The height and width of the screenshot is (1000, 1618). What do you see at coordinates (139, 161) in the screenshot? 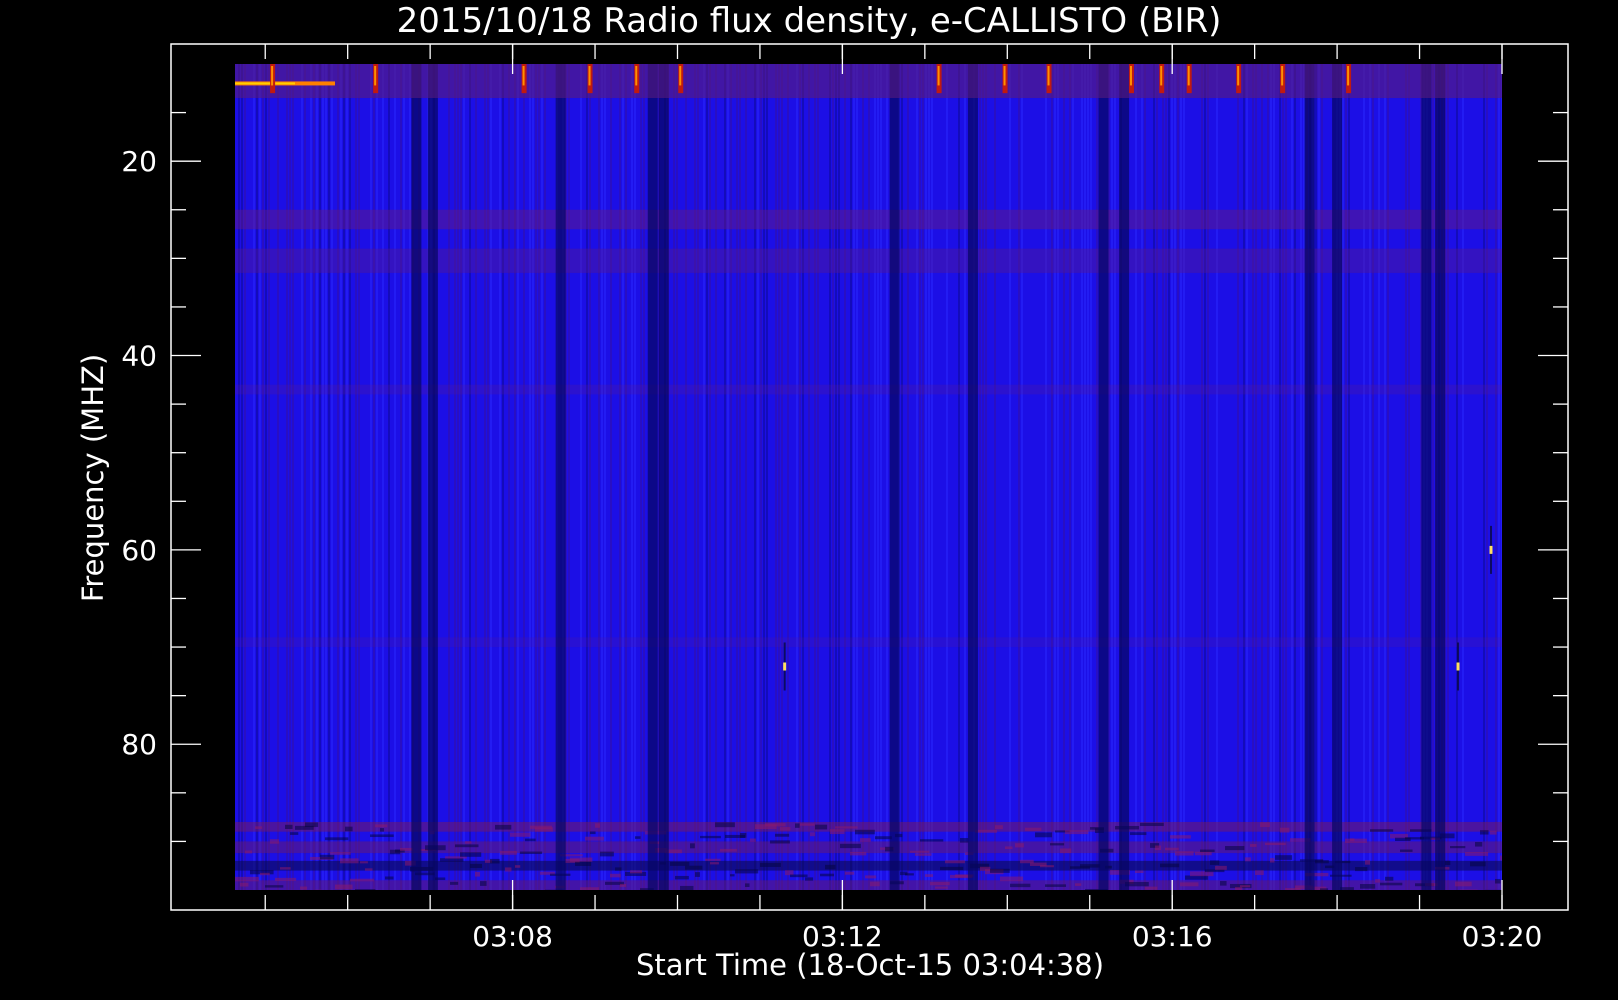
I see `y-tick-label: 20` at bounding box center [139, 161].